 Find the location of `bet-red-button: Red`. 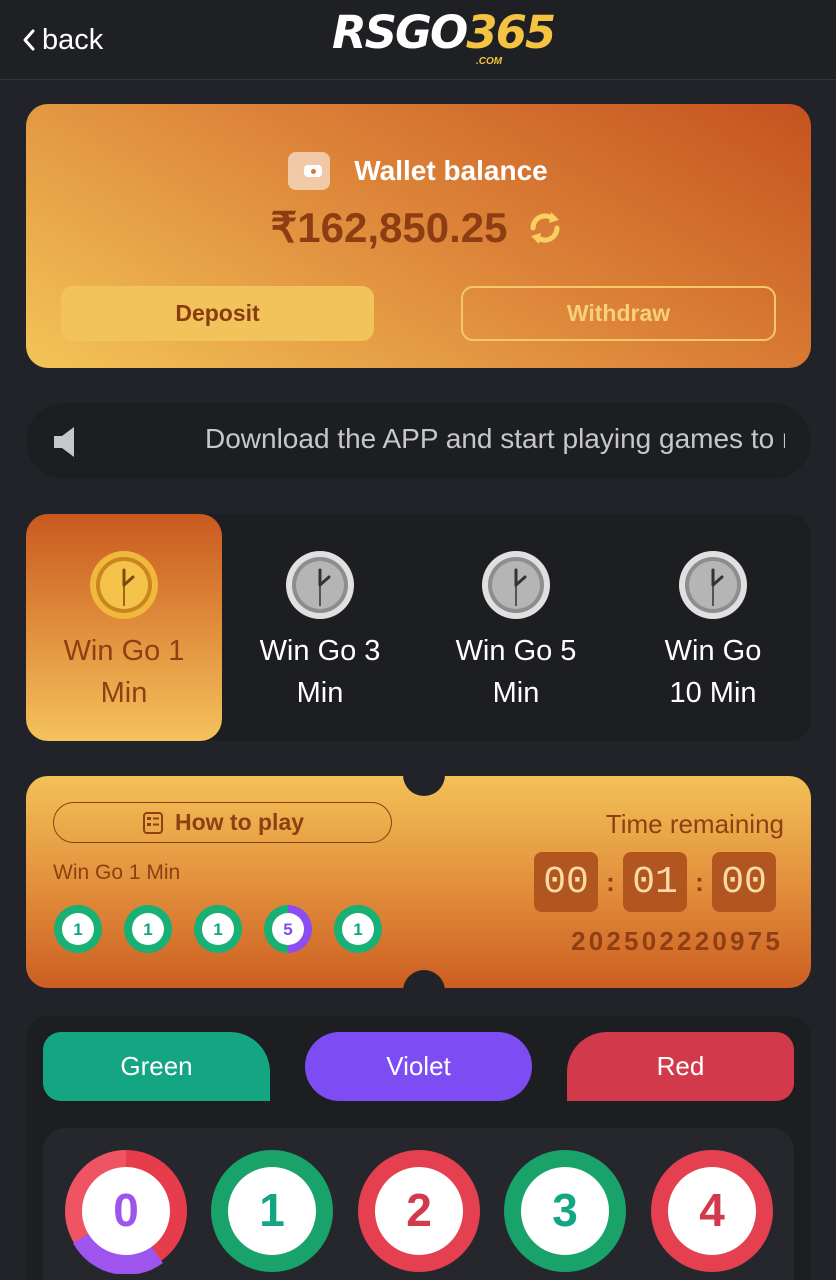

bet-red-button: Red is located at coordinates (680, 1066).